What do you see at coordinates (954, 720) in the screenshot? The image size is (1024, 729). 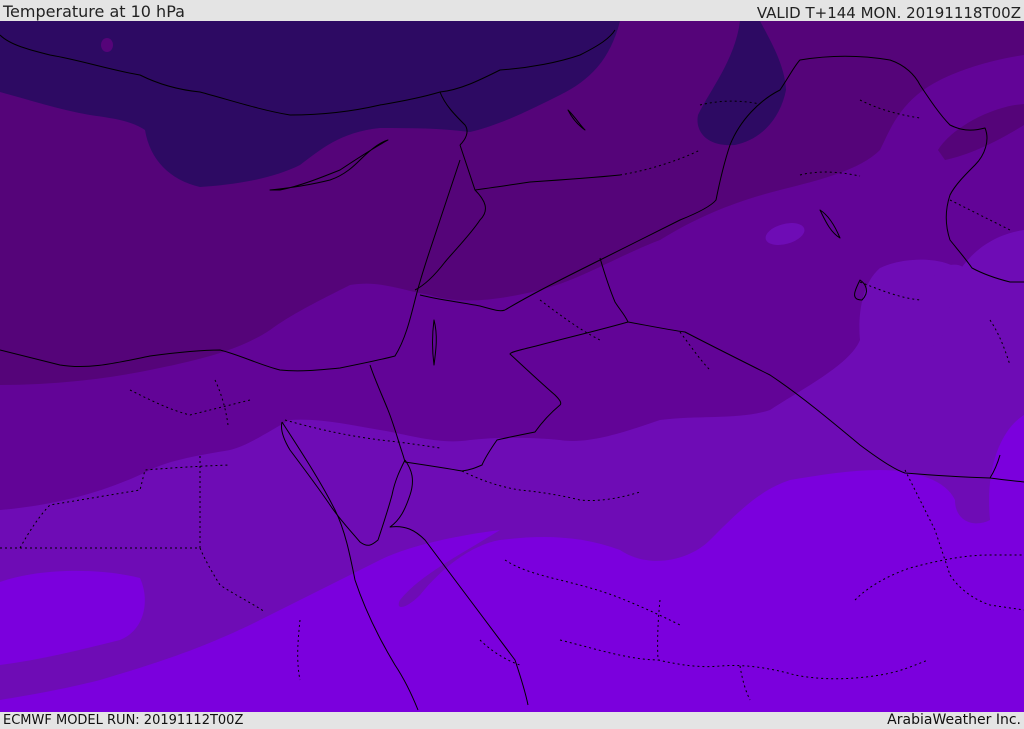 I see `credit-label: ArabiaWeather Inc.` at bounding box center [954, 720].